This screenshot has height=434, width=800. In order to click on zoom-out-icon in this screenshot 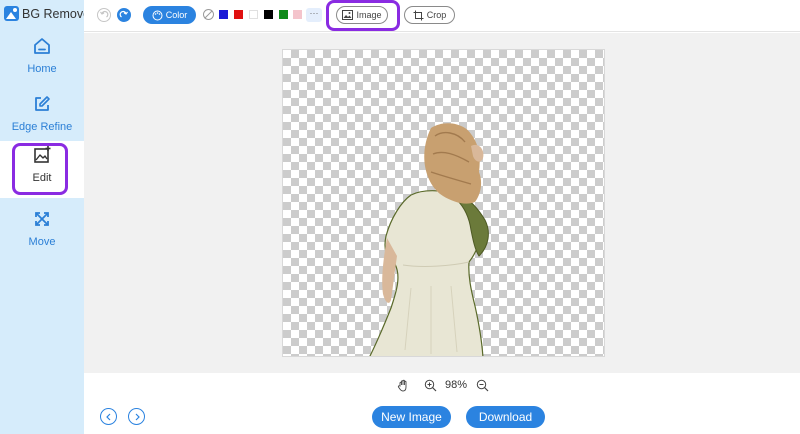, I will do `click(482, 385)`.